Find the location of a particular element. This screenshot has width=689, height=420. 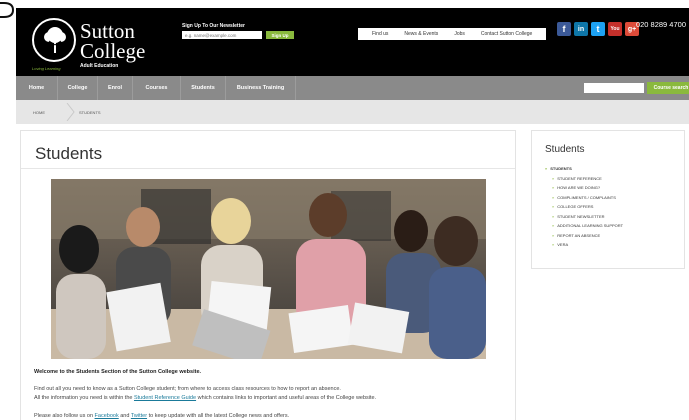

intro3-text-mid: and is located at coordinates (124, 416).